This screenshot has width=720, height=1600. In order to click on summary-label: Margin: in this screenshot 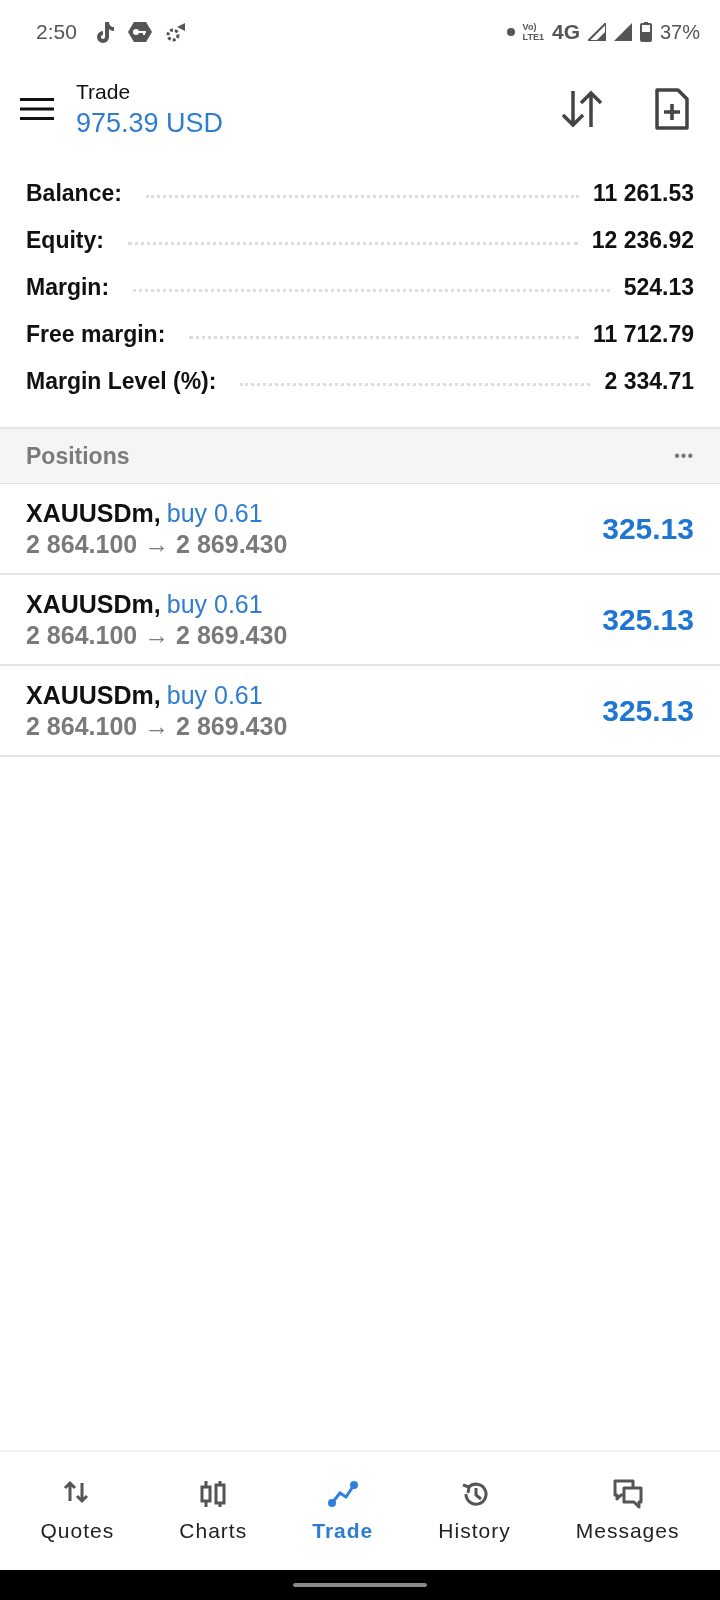, I will do `click(68, 287)`.